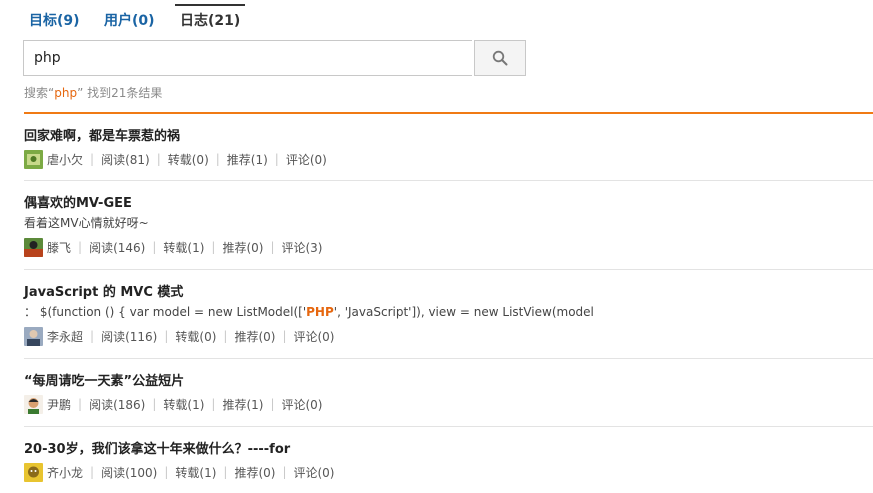 This screenshot has width=873, height=493. I want to click on result-meta: 齐小龙 | 阅读(100) | 转载(1) | 推荐(0) | 评论(0), so click(179, 472).